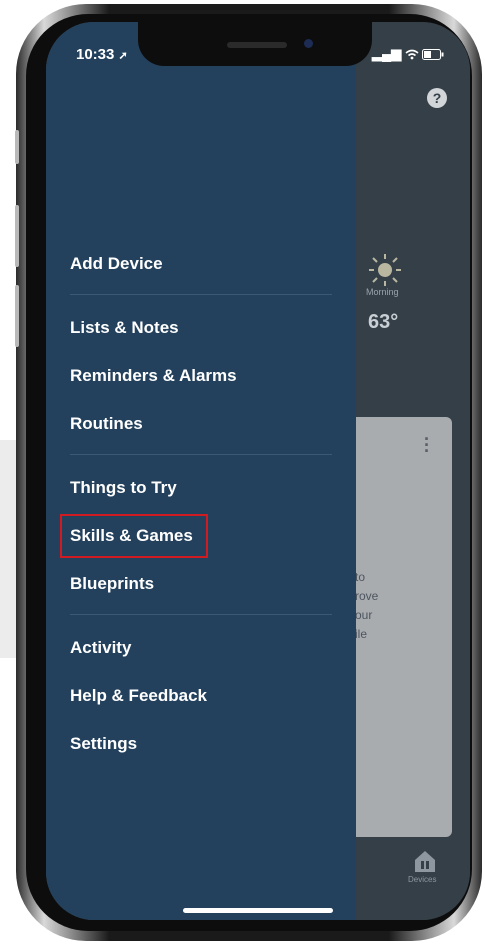 This screenshot has width=485, height=945. What do you see at coordinates (106, 424) in the screenshot?
I see `menu-item-routines: Routines` at bounding box center [106, 424].